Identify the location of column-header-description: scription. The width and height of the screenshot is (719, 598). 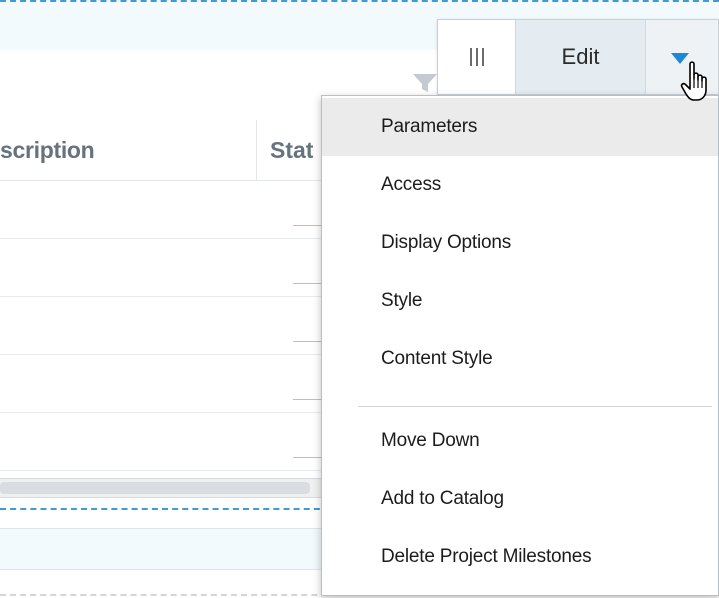
(47, 150).